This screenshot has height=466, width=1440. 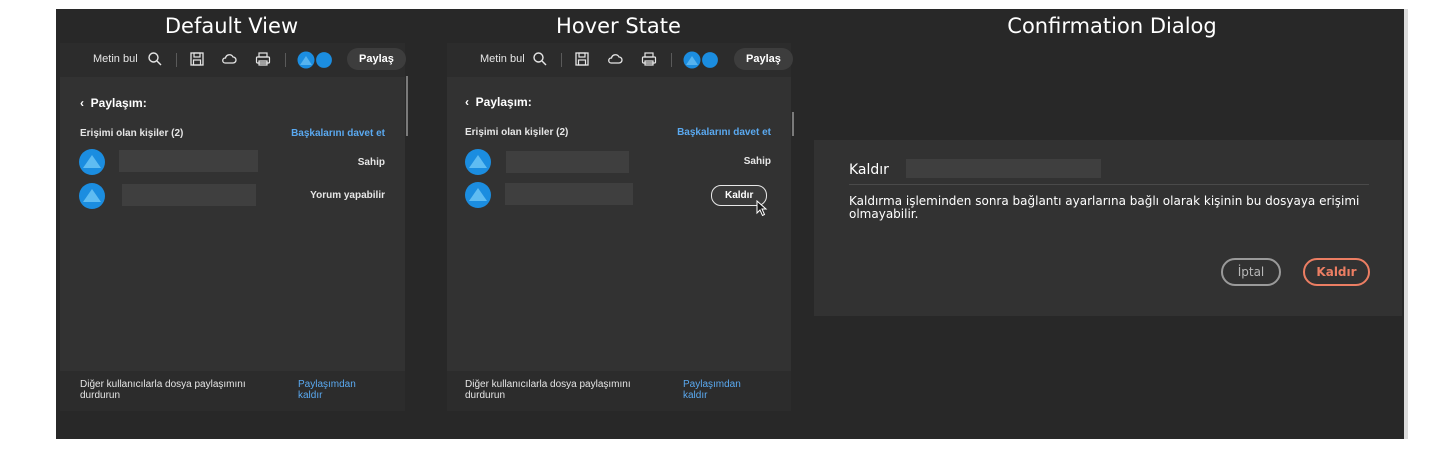 I want to click on confirm-remove-button: Kaldır, so click(x=1336, y=272).